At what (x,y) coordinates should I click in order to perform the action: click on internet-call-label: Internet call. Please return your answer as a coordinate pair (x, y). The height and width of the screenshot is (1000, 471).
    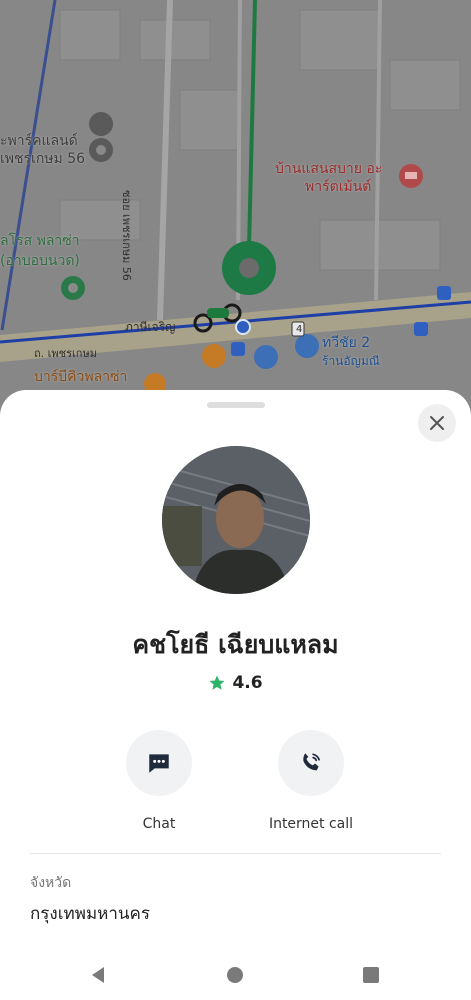
    Looking at the image, I should click on (311, 824).